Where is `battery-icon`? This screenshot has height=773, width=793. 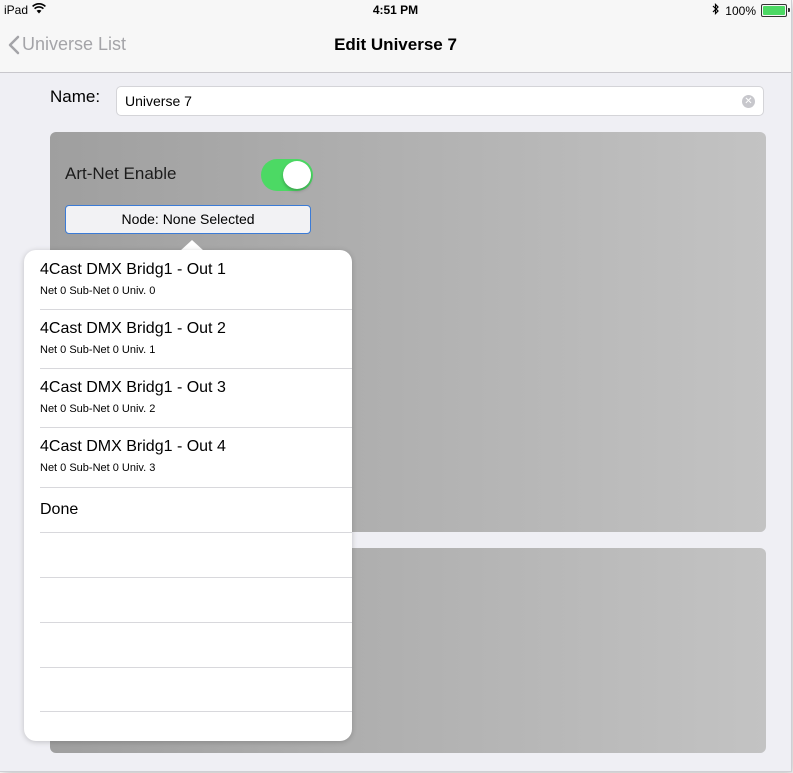
battery-icon is located at coordinates (775, 10).